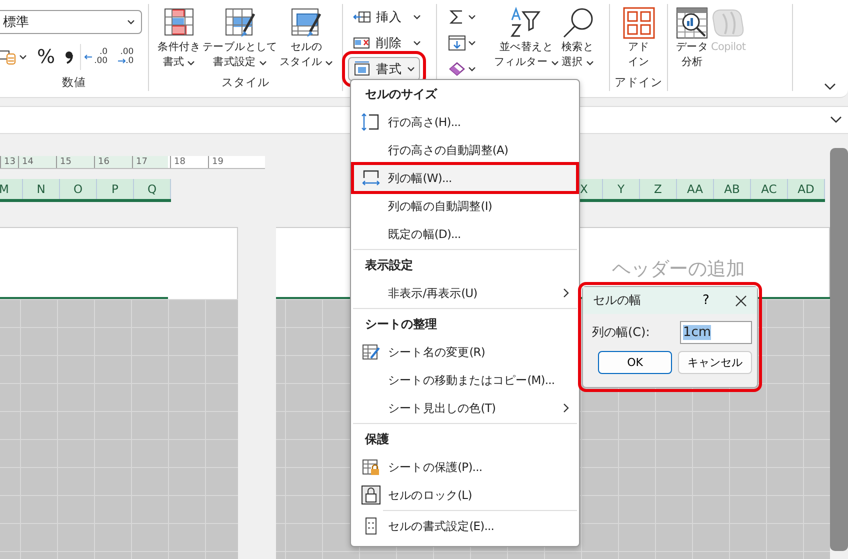 The width and height of the screenshot is (848, 559). I want to click on menu-heading: 保護, so click(377, 439).